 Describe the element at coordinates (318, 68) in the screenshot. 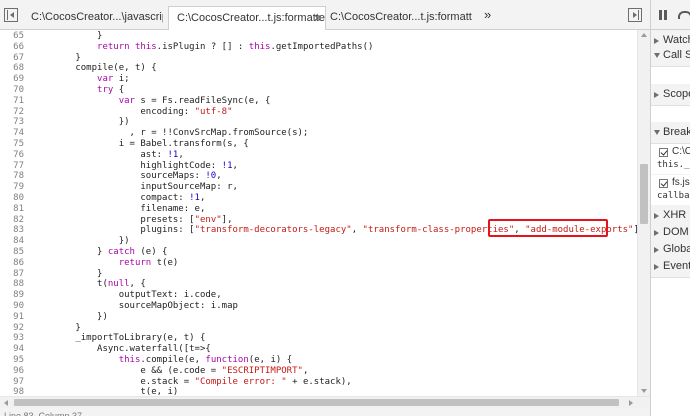

I see `code-line: 68 compile(e, t) {` at that location.